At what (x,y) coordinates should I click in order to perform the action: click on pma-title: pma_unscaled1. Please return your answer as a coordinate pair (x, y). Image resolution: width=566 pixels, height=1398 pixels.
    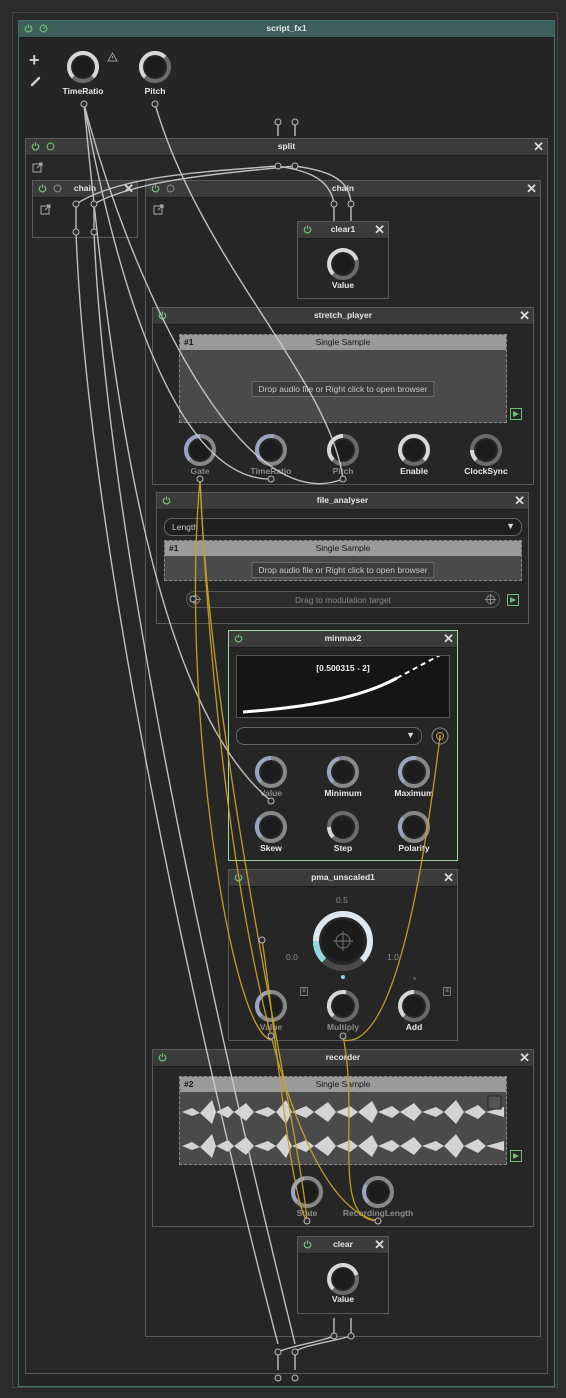
    Looking at the image, I should click on (343, 877).